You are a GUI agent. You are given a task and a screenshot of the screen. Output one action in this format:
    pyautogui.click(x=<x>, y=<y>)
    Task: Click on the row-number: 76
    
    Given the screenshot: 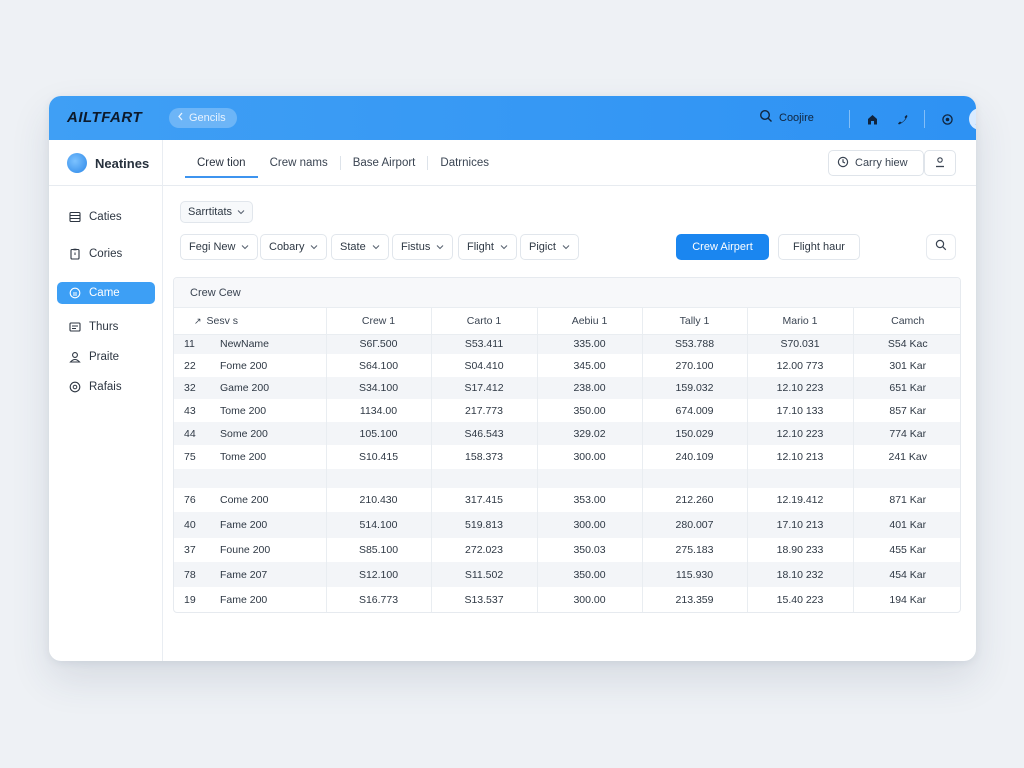 What is the action you would take?
    pyautogui.click(x=190, y=500)
    